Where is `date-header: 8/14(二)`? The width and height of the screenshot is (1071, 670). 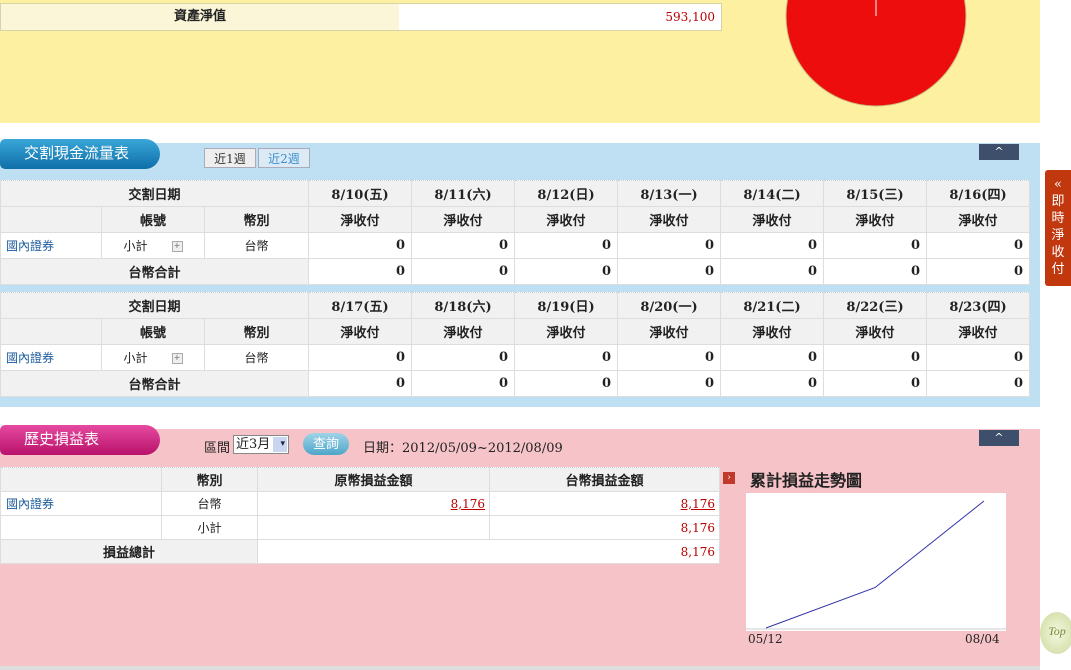 date-header: 8/14(二) is located at coordinates (772, 193).